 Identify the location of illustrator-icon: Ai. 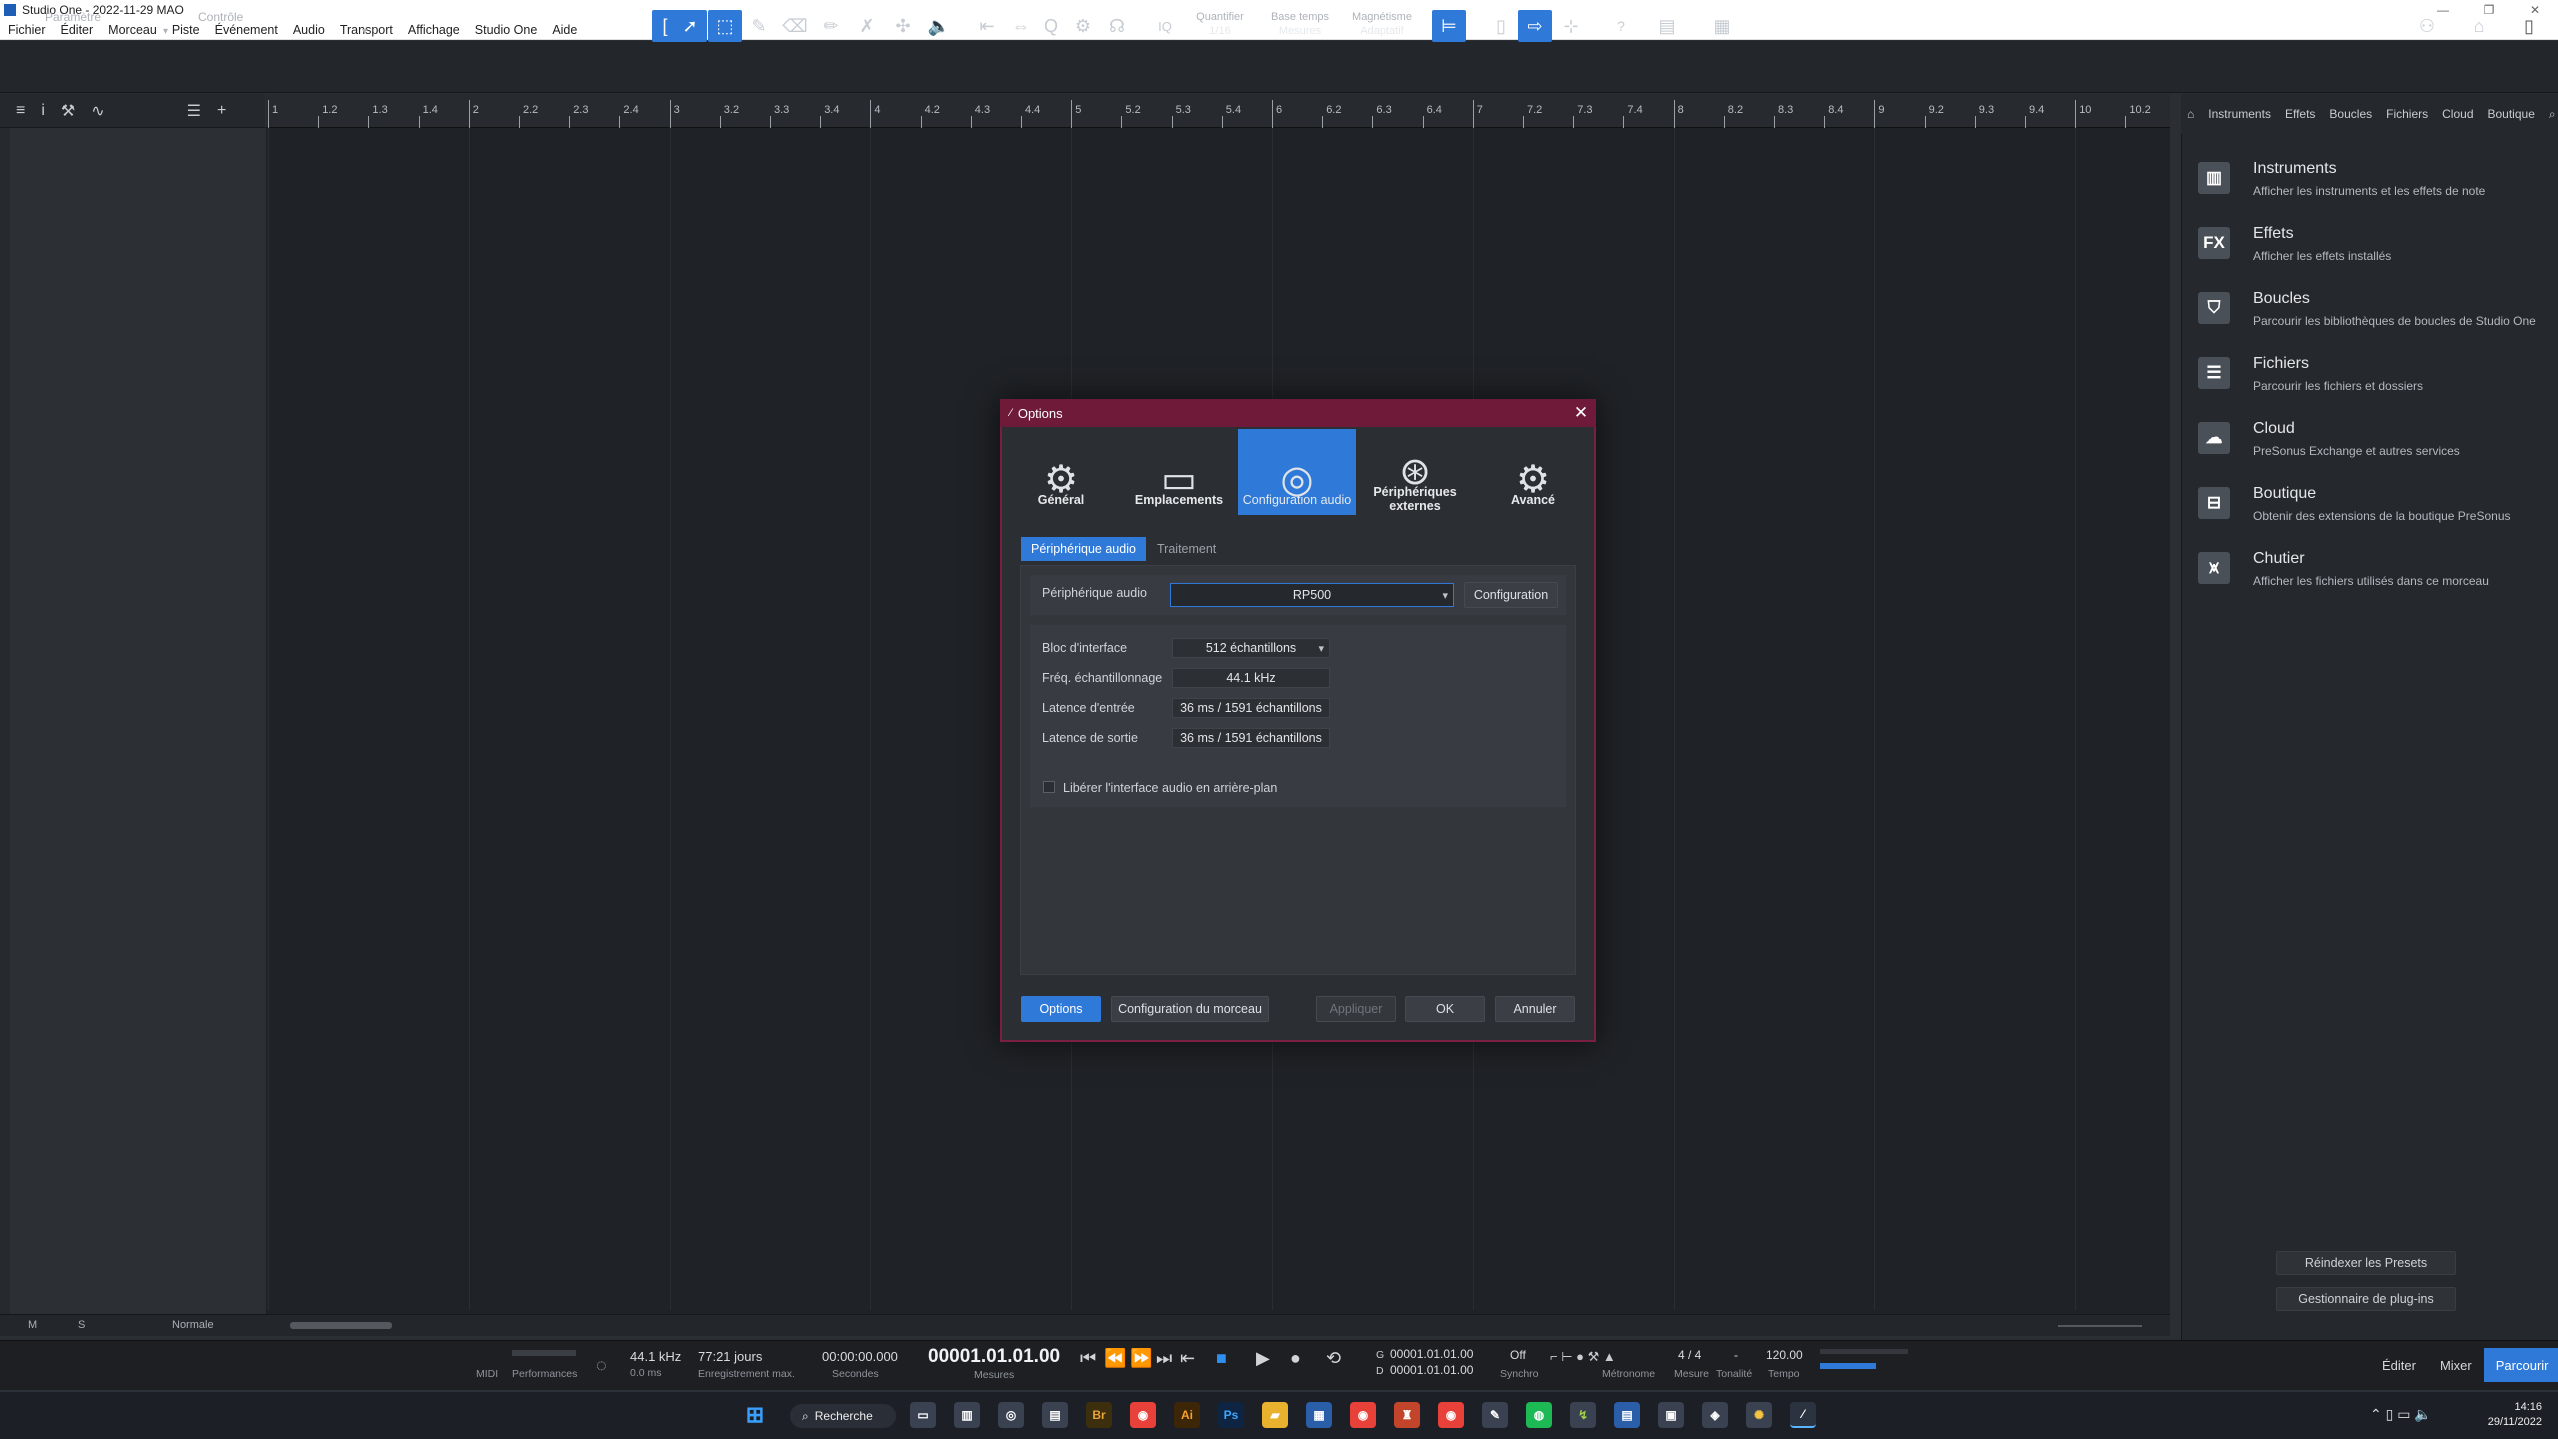
(1187, 1415).